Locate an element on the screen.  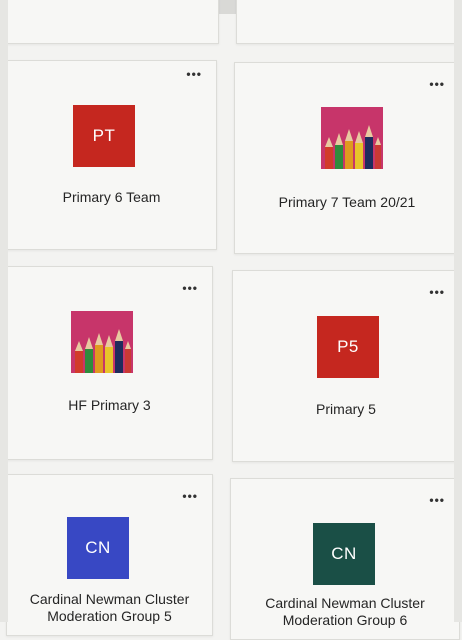
team-card-primary-6: ••• PT Primary 6 Team is located at coordinates (111, 155).